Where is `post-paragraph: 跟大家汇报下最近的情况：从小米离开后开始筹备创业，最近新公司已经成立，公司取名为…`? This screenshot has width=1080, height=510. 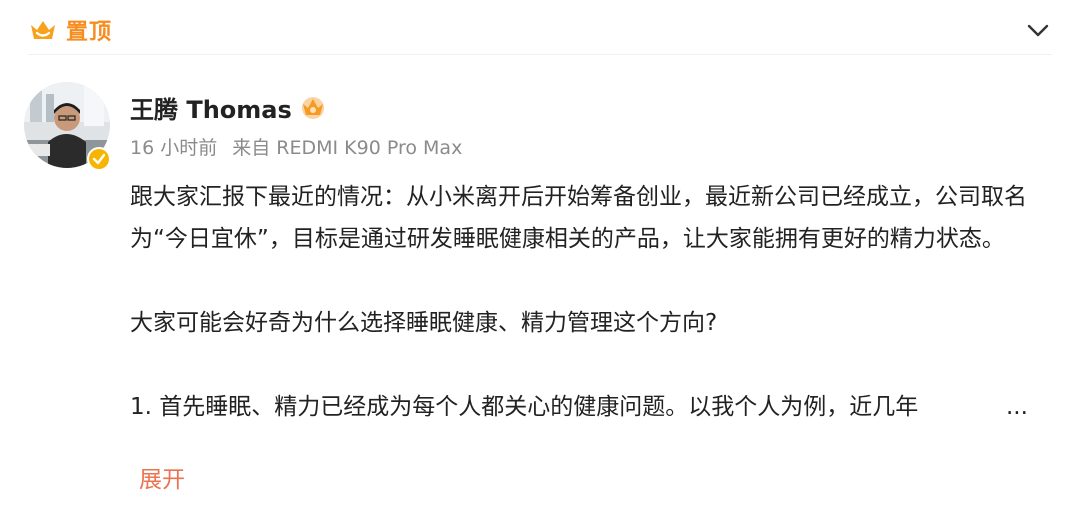
post-paragraph: 跟大家汇报下最近的情况：从小米离开后开始筹备创业，最近新公司已经成立，公司取名为… is located at coordinates (578, 218).